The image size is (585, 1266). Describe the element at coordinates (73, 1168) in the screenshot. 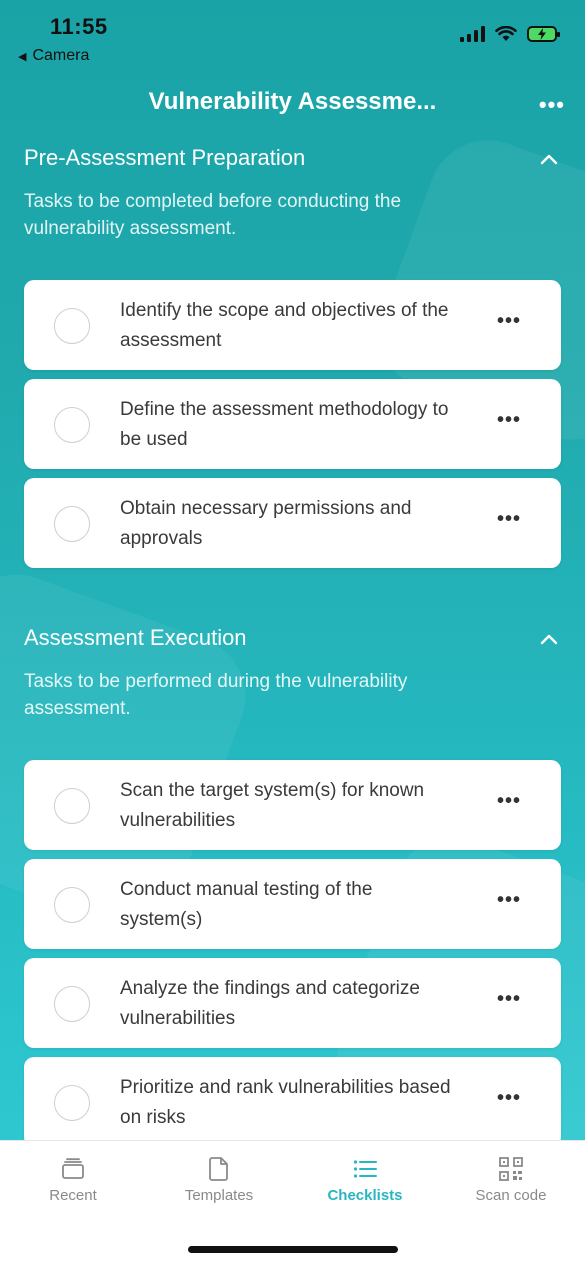

I see `tray-stack-icon` at that location.